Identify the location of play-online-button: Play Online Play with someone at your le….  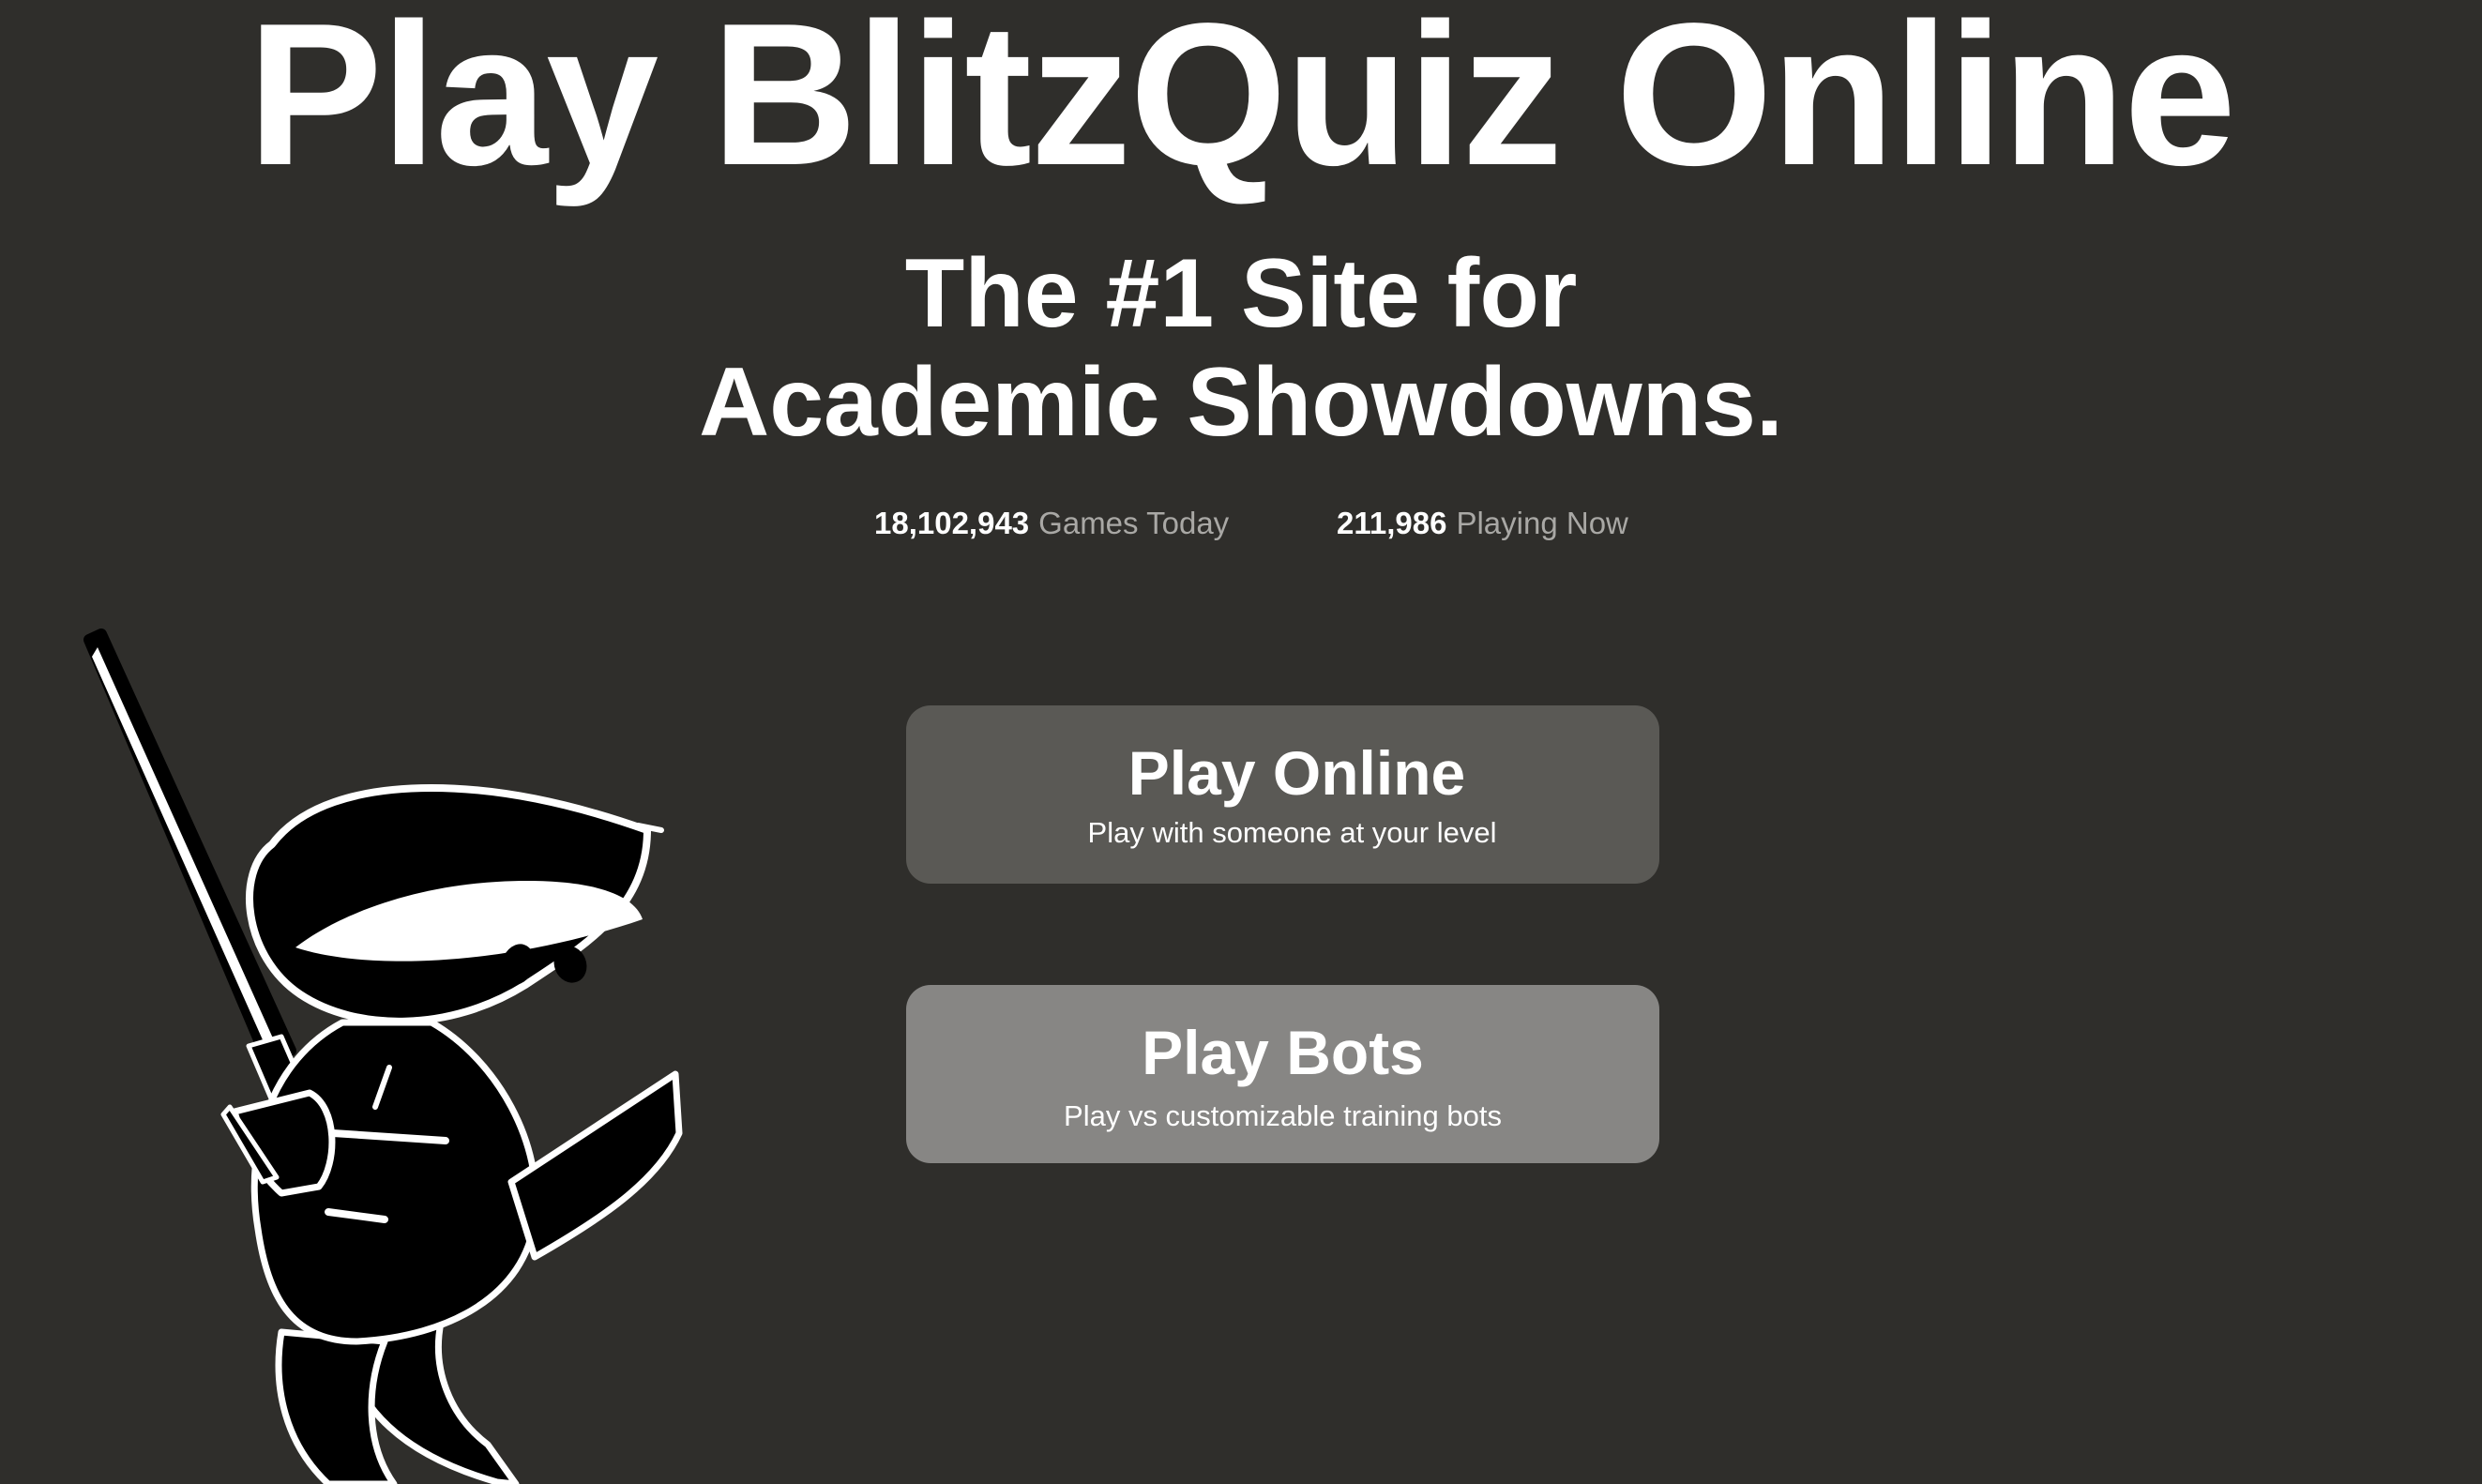
(1282, 795).